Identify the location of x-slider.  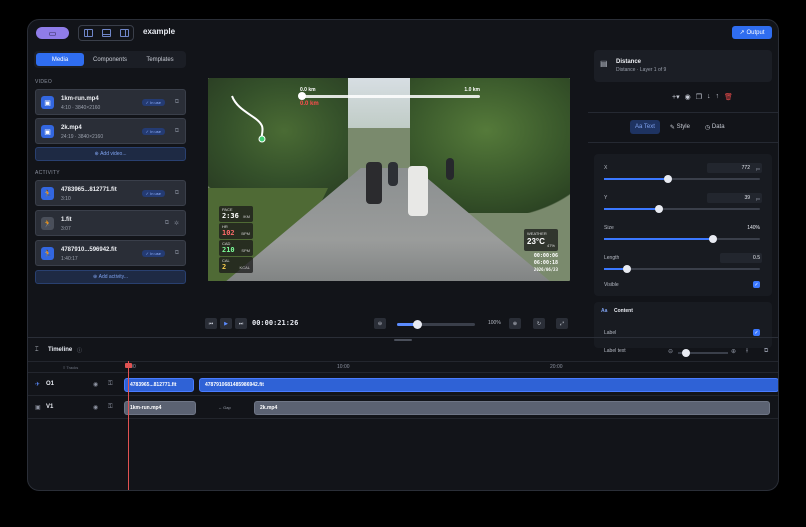
(682, 179).